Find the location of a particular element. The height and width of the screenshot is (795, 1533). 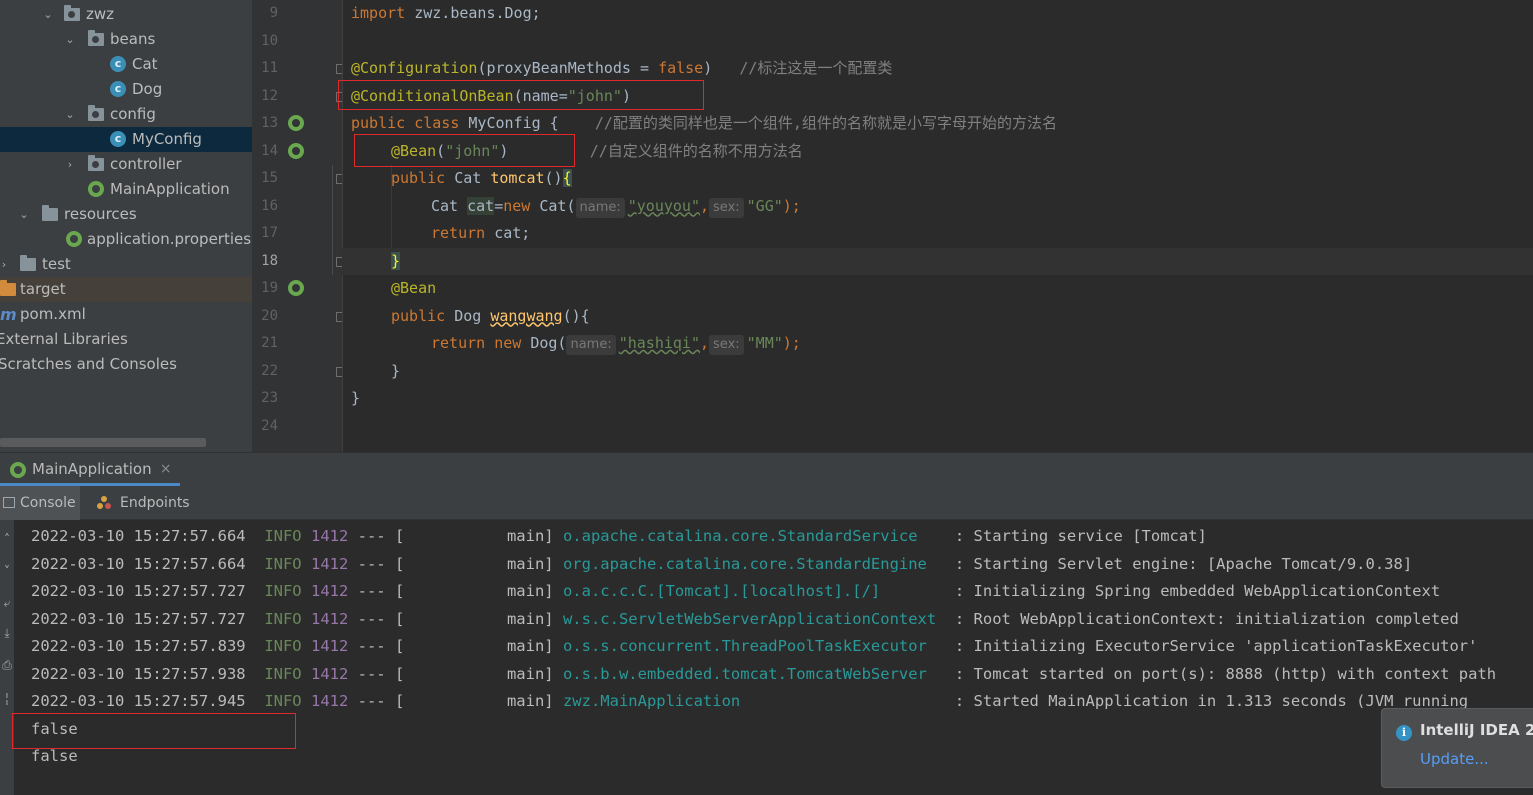

tree-item-resources: ⌄ resources is located at coordinates (126, 214).